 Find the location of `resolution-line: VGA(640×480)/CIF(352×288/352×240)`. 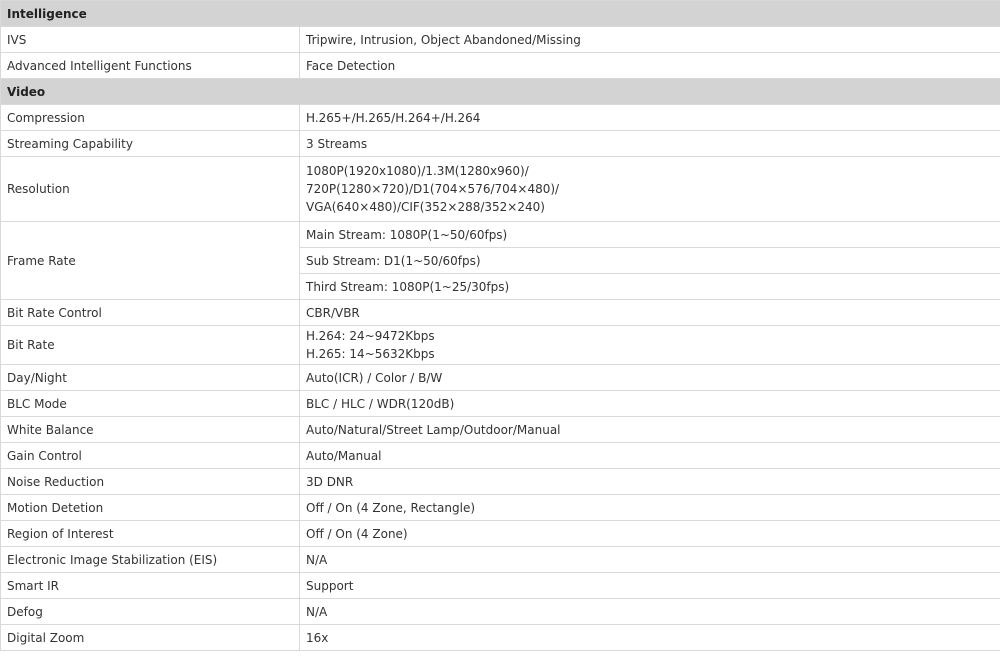

resolution-line: VGA(640×480)/CIF(352×288/352×240) is located at coordinates (425, 207).